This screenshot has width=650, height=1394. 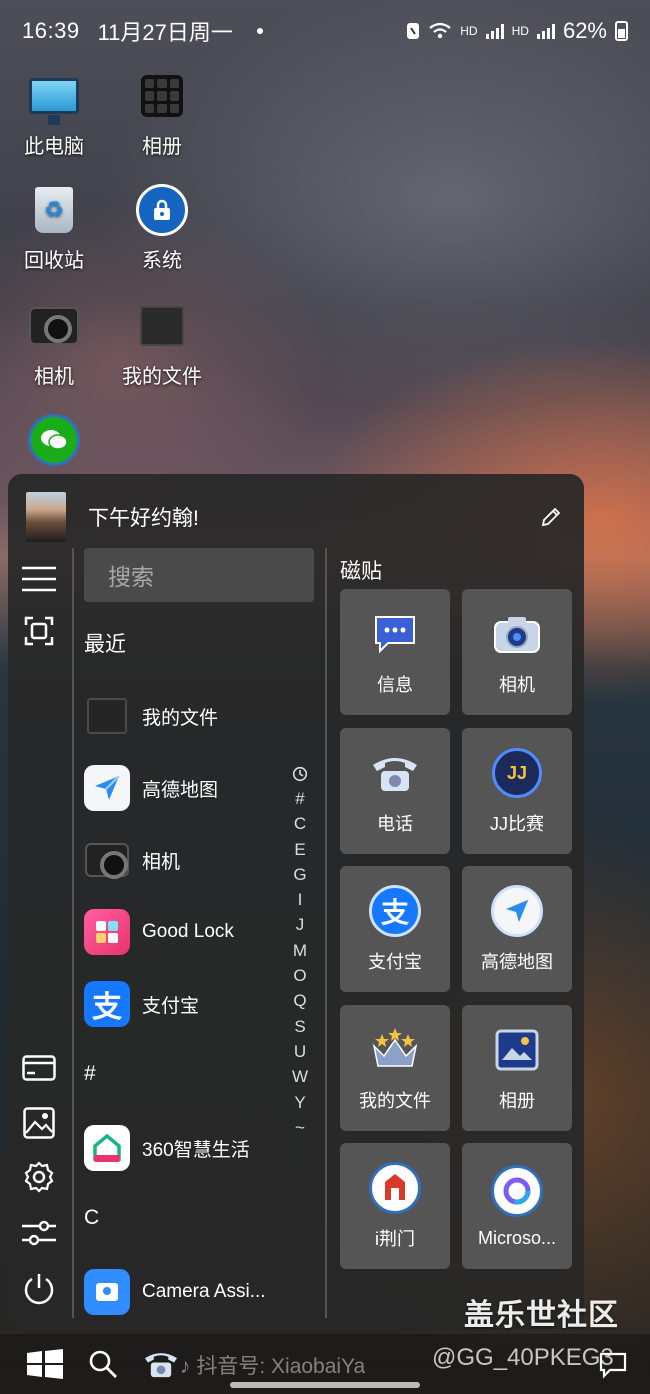 I want to click on tile-camera: 相机, so click(x=517, y=652).